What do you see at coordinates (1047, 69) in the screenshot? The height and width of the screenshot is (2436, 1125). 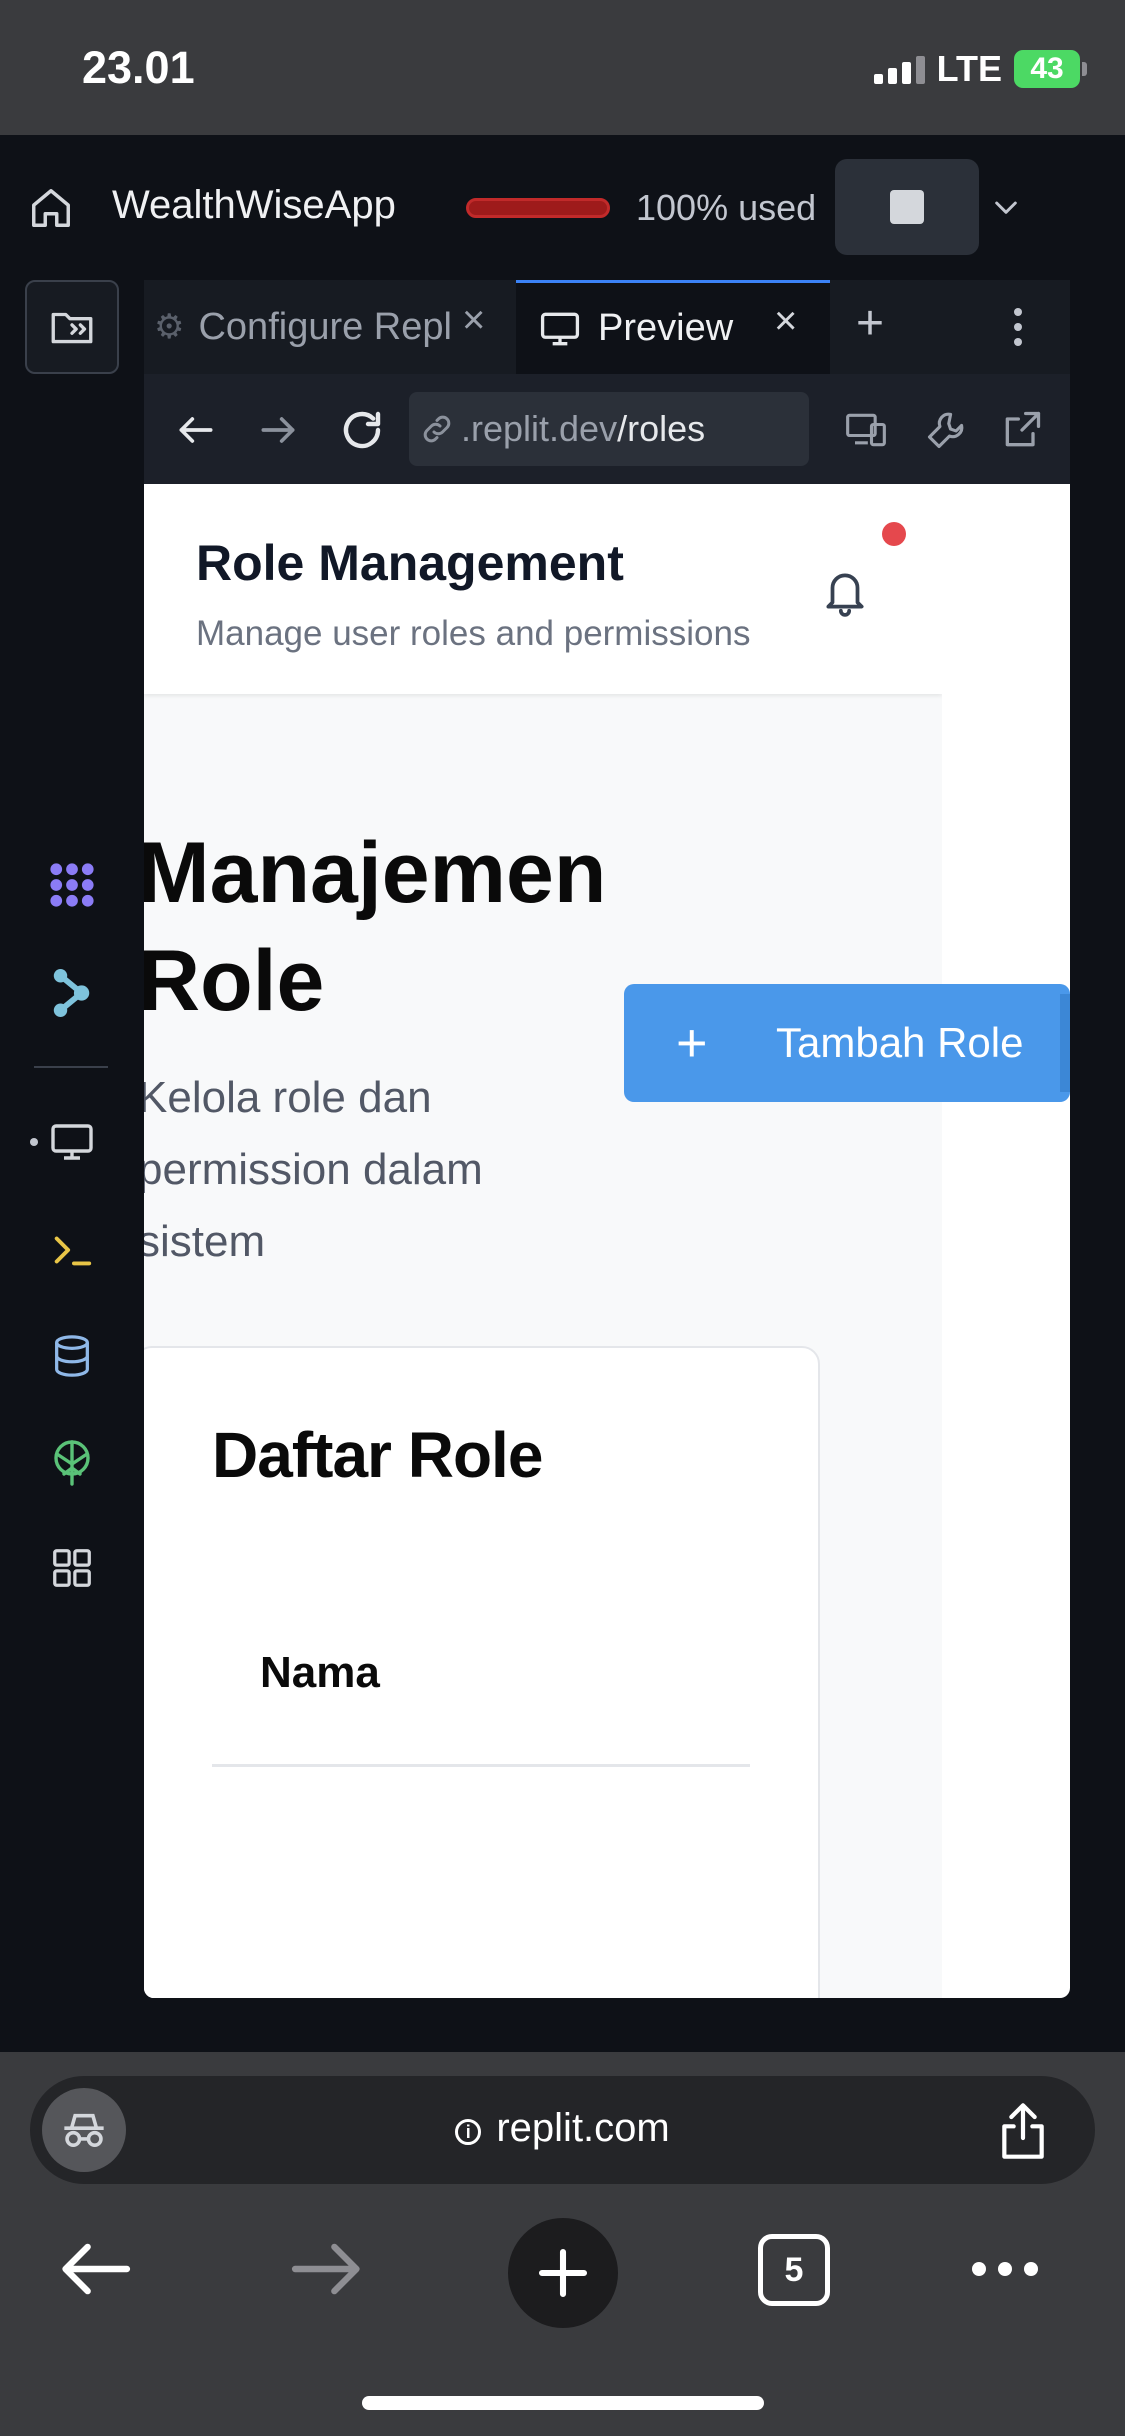 I see `battery-level: 43` at bounding box center [1047, 69].